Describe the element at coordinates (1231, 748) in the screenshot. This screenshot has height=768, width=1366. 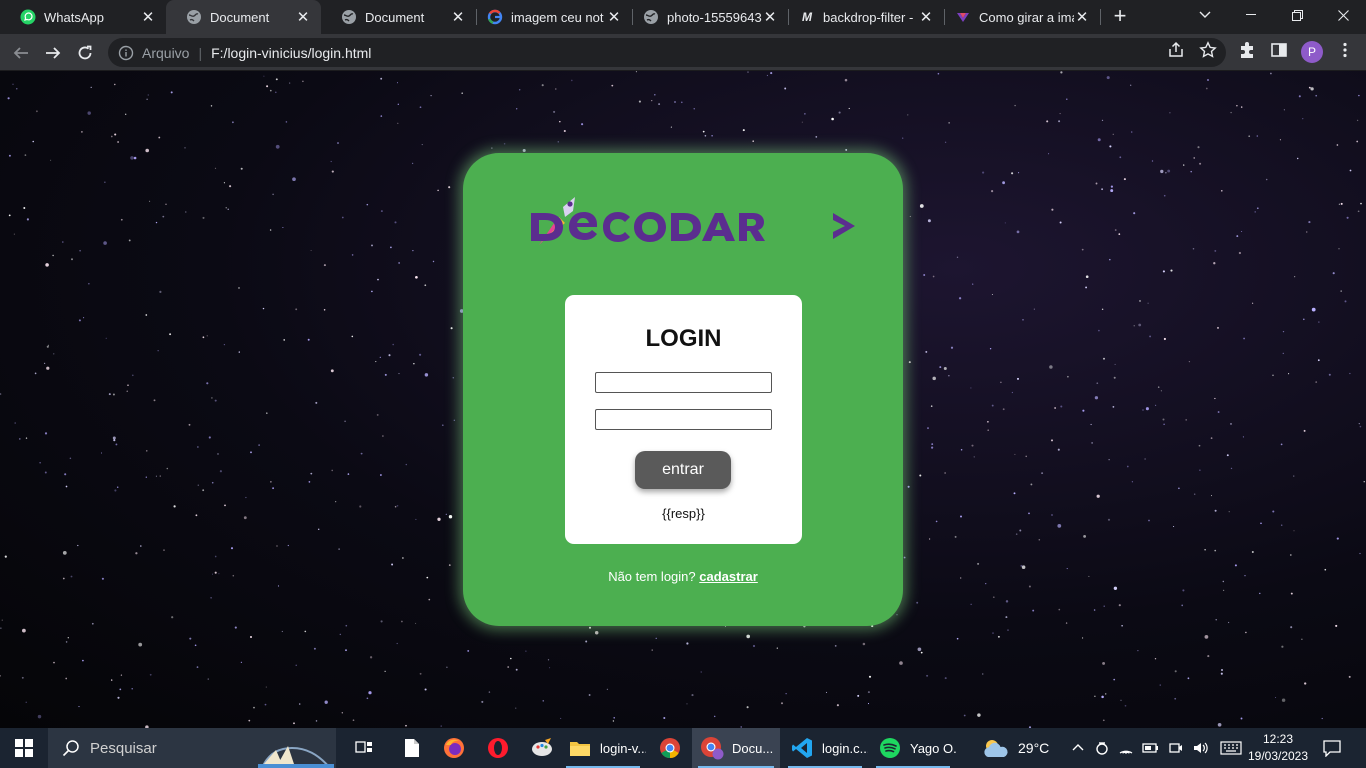
I see `keyboard-icon` at that location.